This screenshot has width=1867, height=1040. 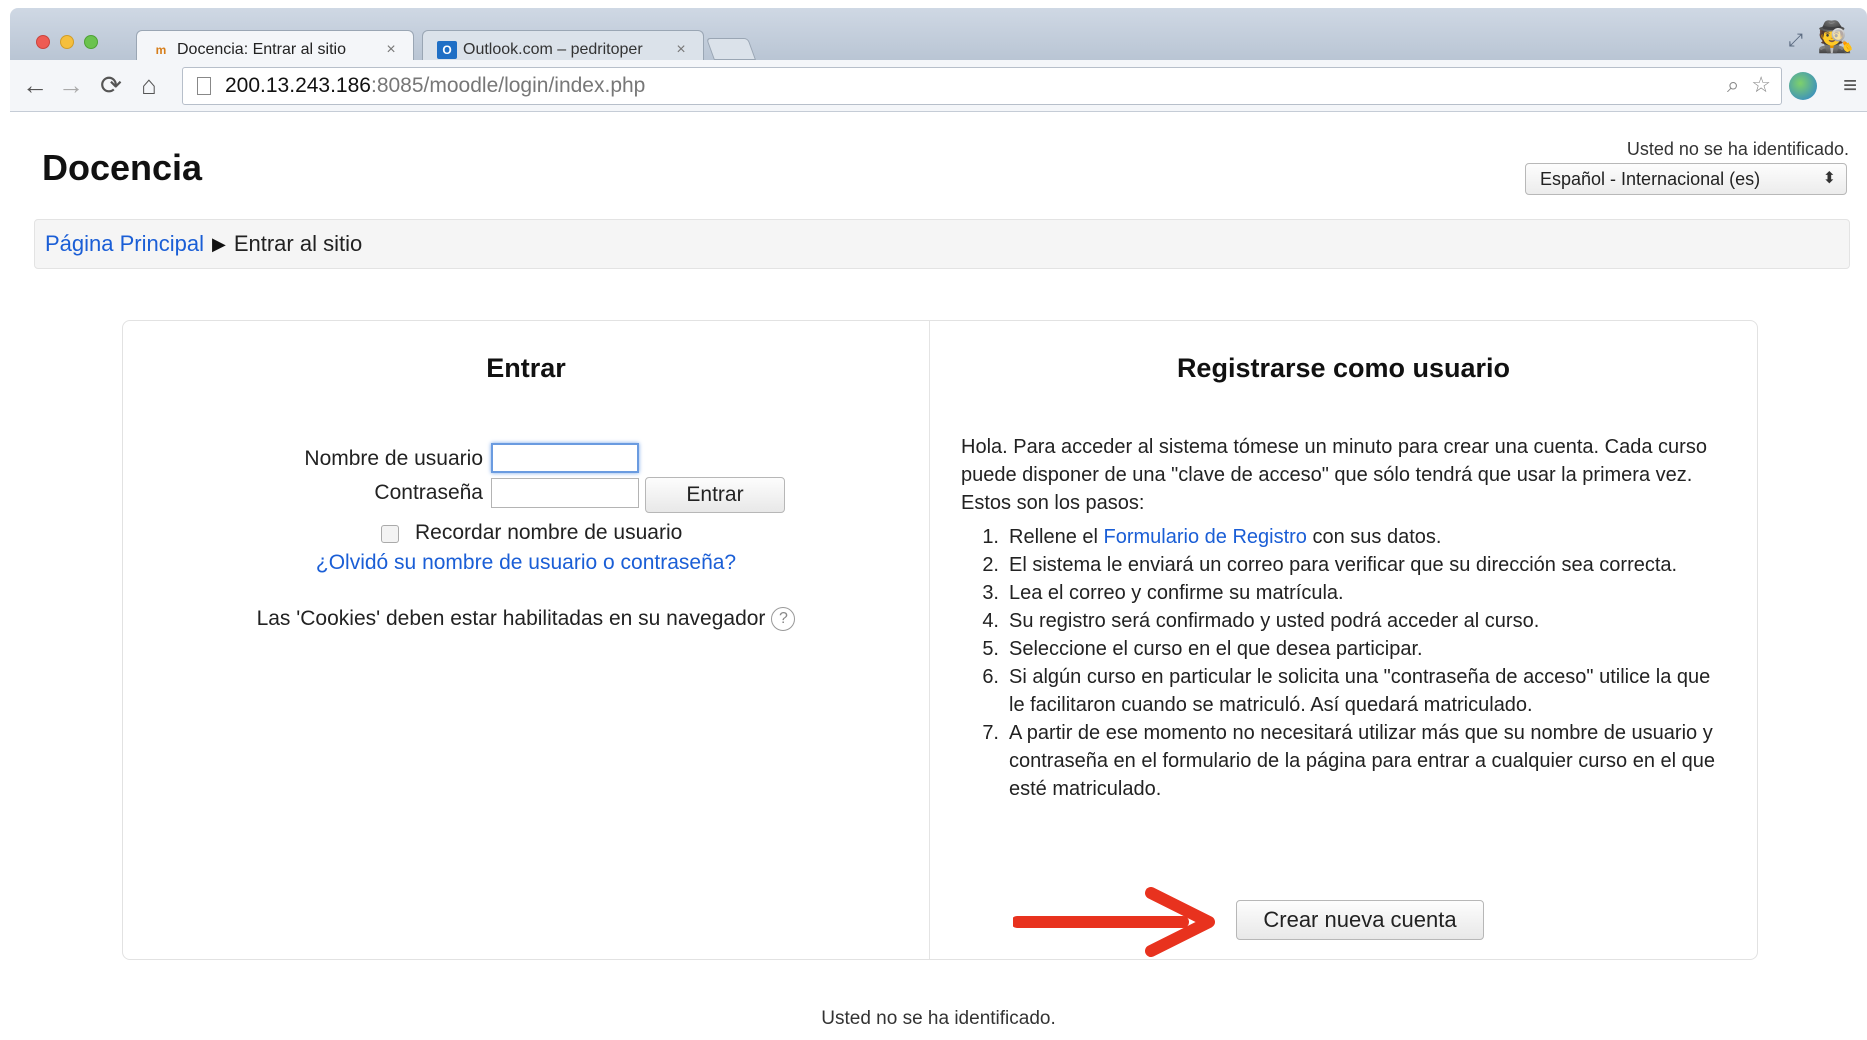 What do you see at coordinates (1733, 85) in the screenshot?
I see `search-icon: ⌕` at bounding box center [1733, 85].